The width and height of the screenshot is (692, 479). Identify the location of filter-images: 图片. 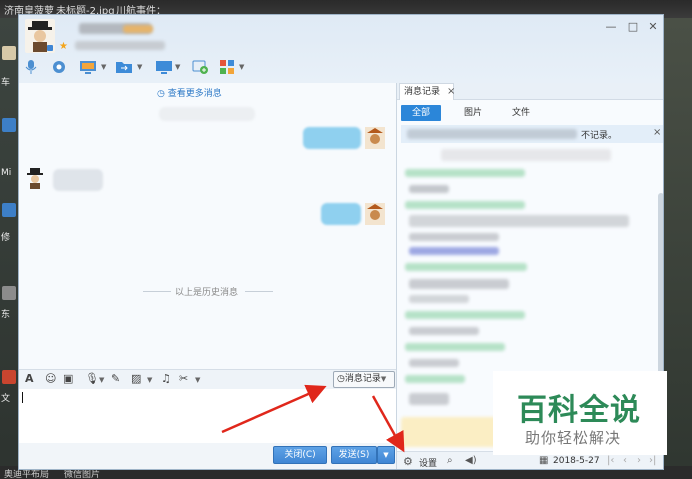
(473, 113).